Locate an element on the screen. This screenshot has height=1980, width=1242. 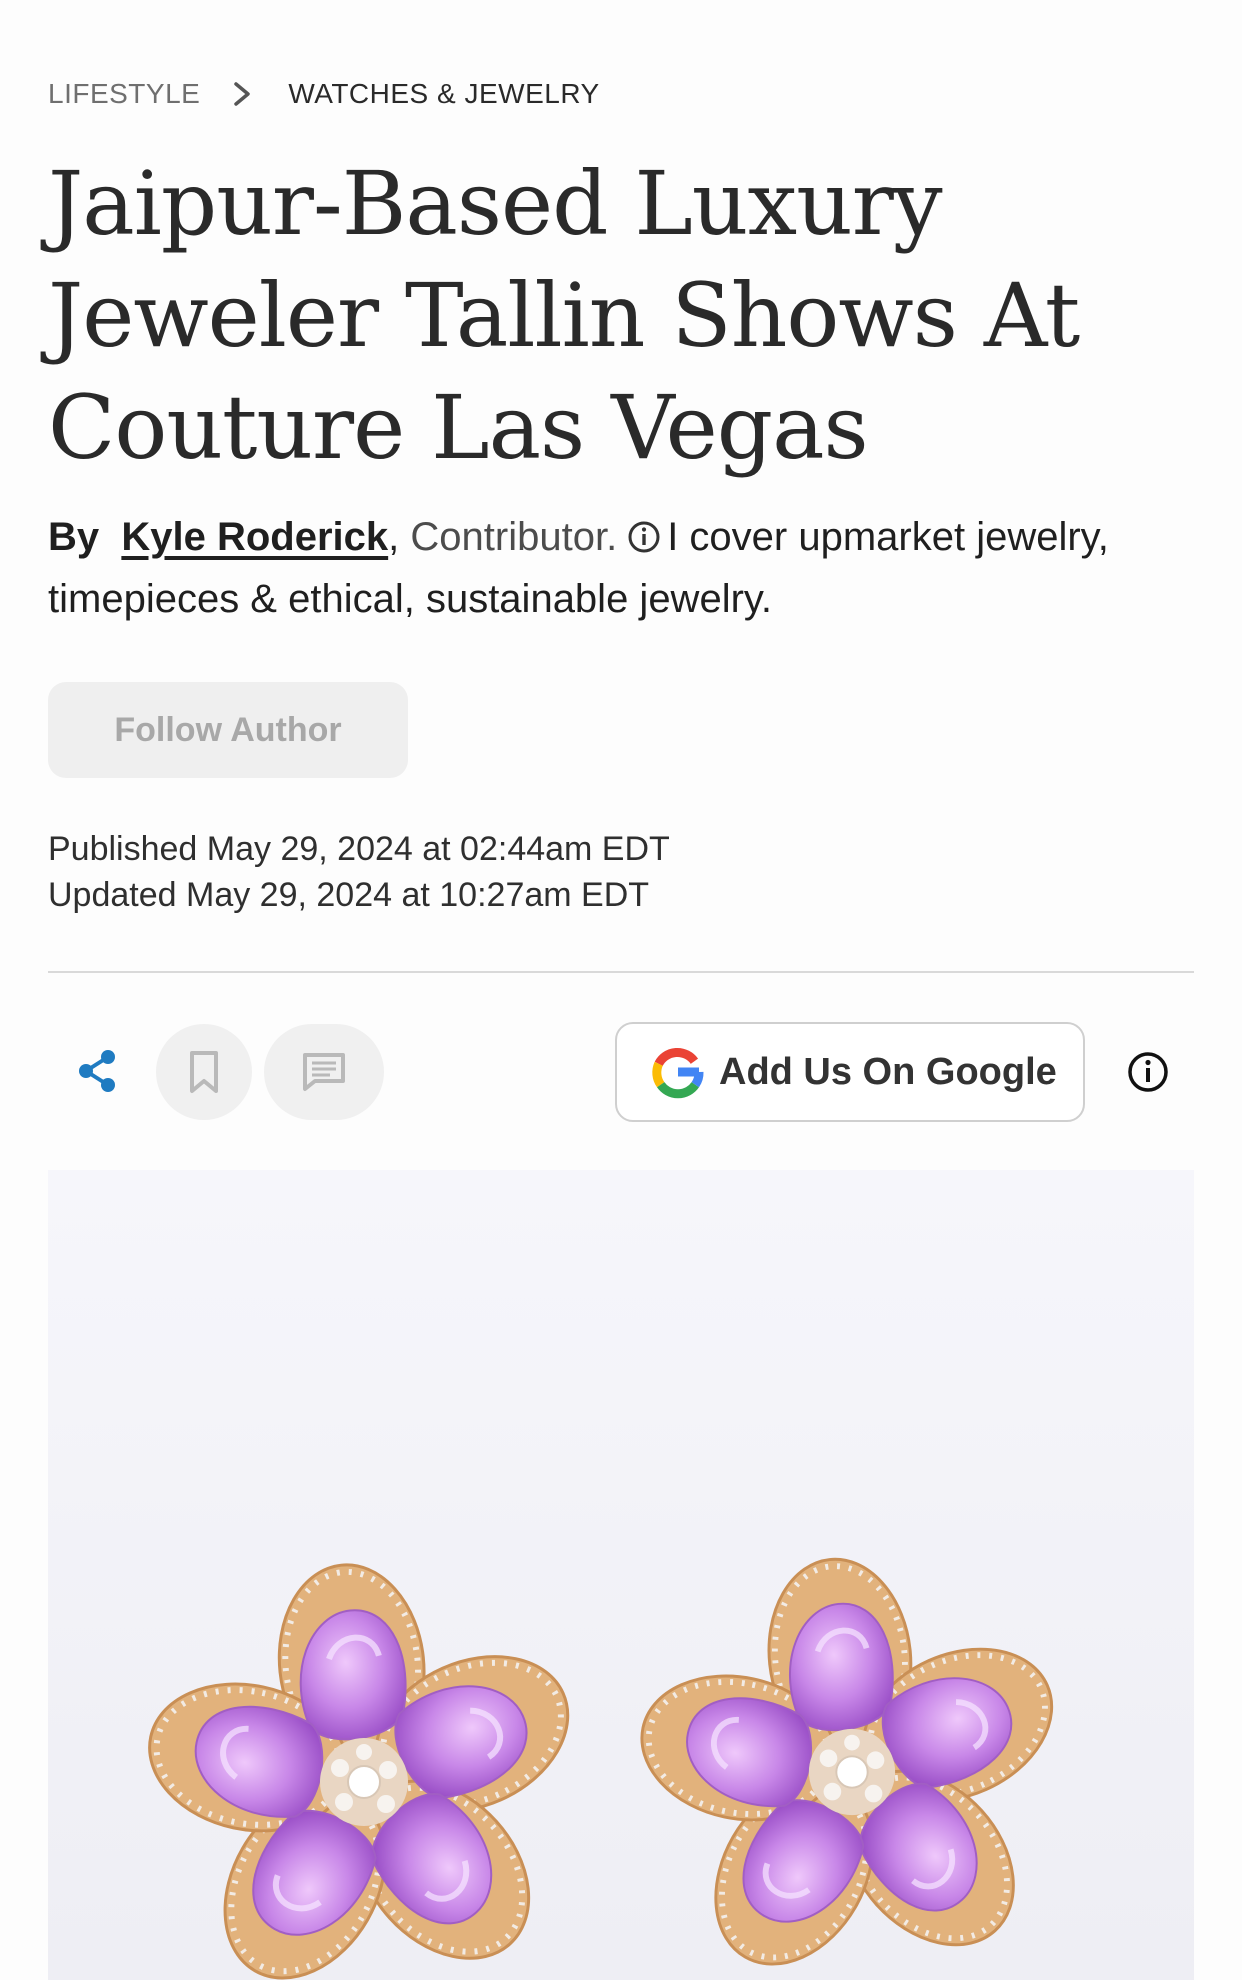
bookmark-button is located at coordinates (204, 1072).